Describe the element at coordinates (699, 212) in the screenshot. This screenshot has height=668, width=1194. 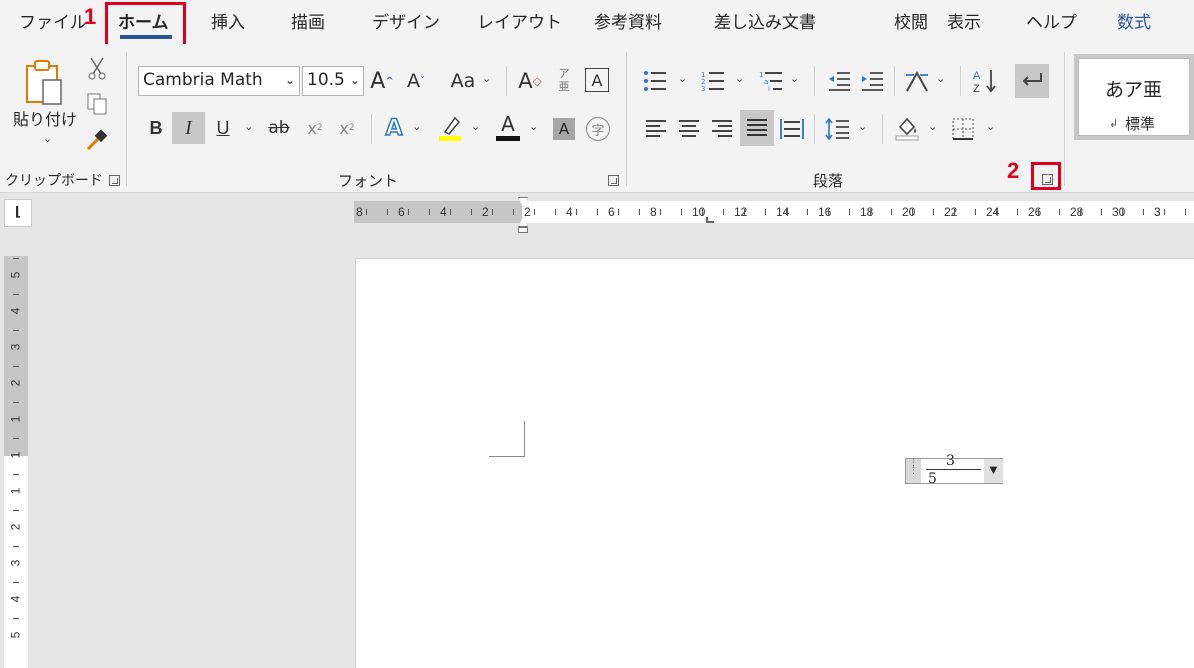
I see `ruler-tick-label: 10` at that location.